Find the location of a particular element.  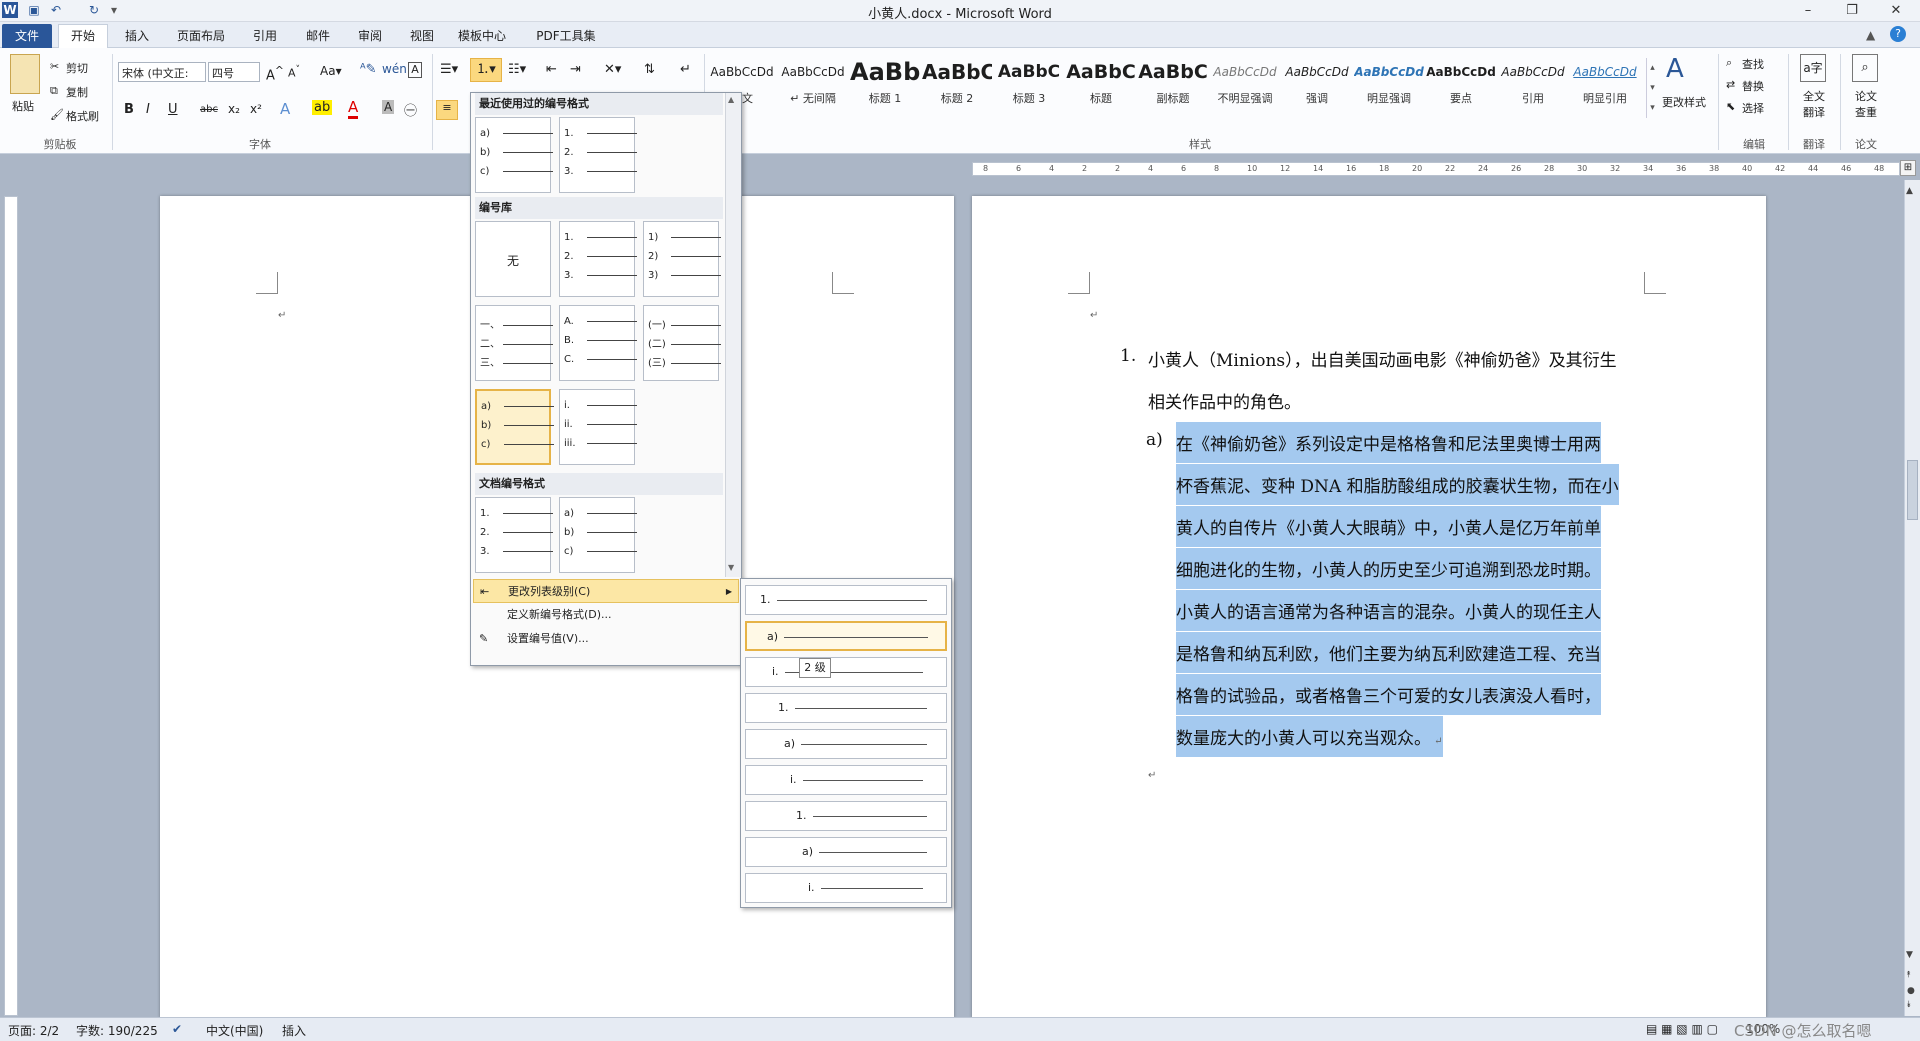

page-count: 页面: 2/2 is located at coordinates (33, 1030).